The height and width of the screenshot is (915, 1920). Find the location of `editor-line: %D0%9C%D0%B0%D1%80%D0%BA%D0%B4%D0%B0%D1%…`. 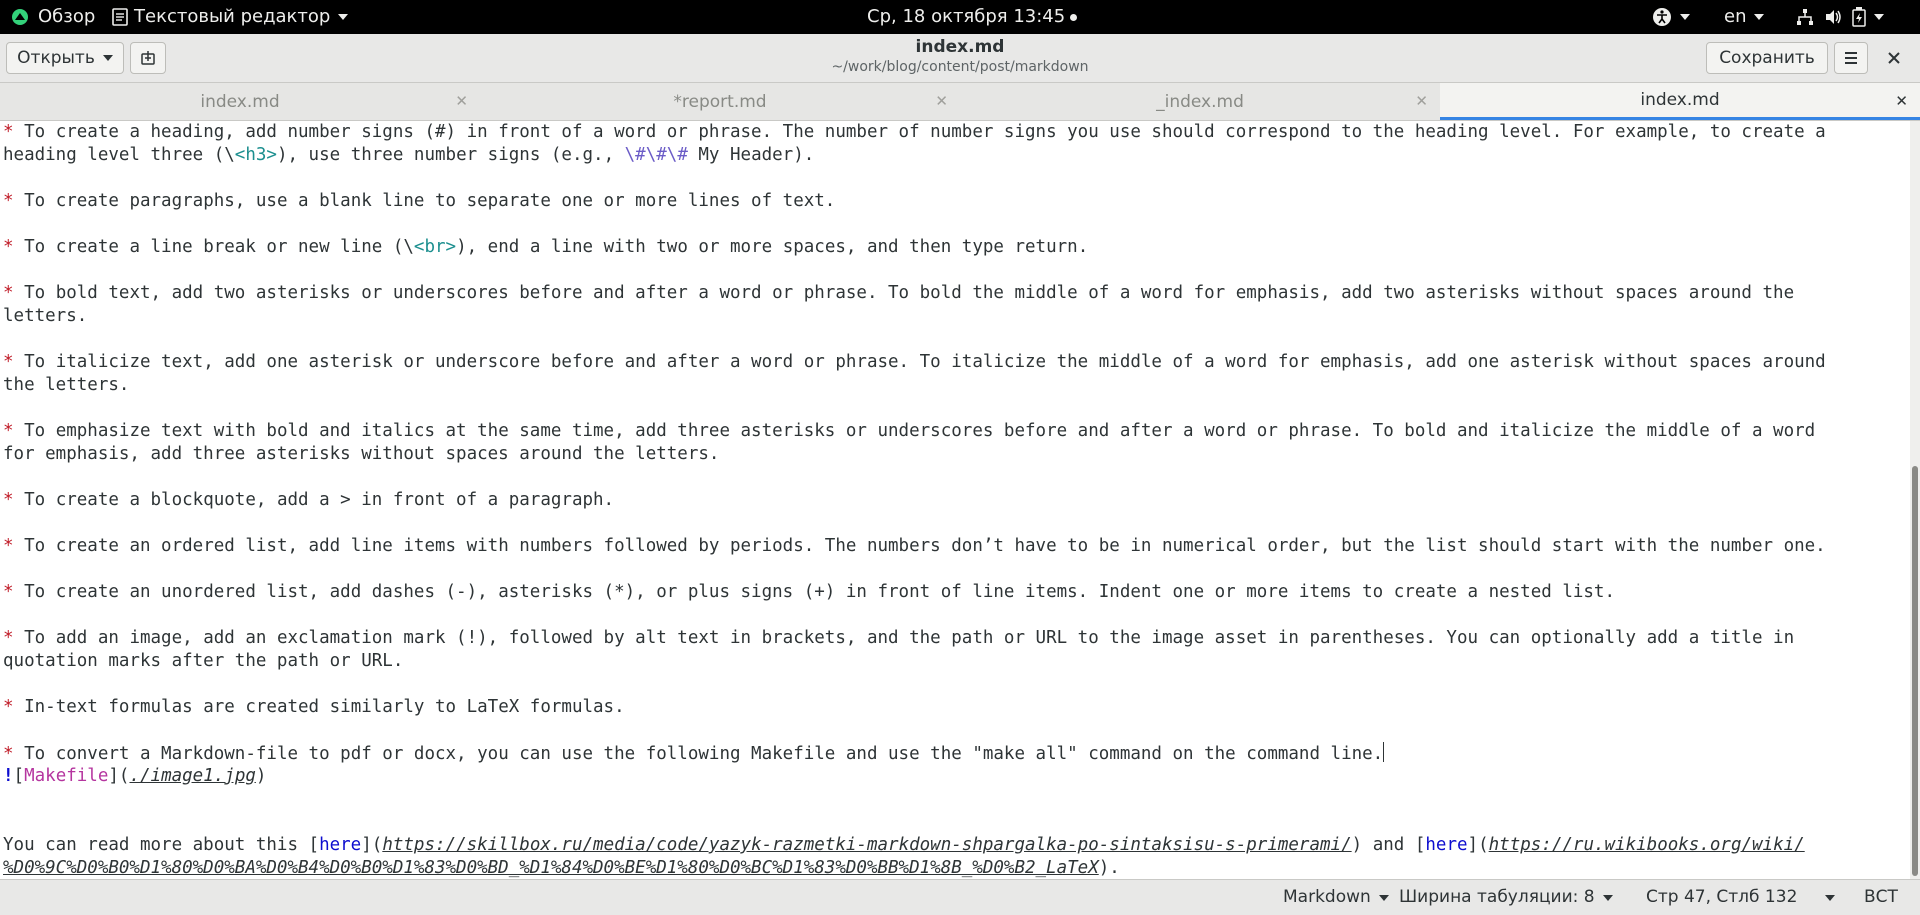

editor-line: %D0%9C%D0%B0%D1%80%D0%BA%D0%B4%D0%B0%D1%… is located at coordinates (561, 868).